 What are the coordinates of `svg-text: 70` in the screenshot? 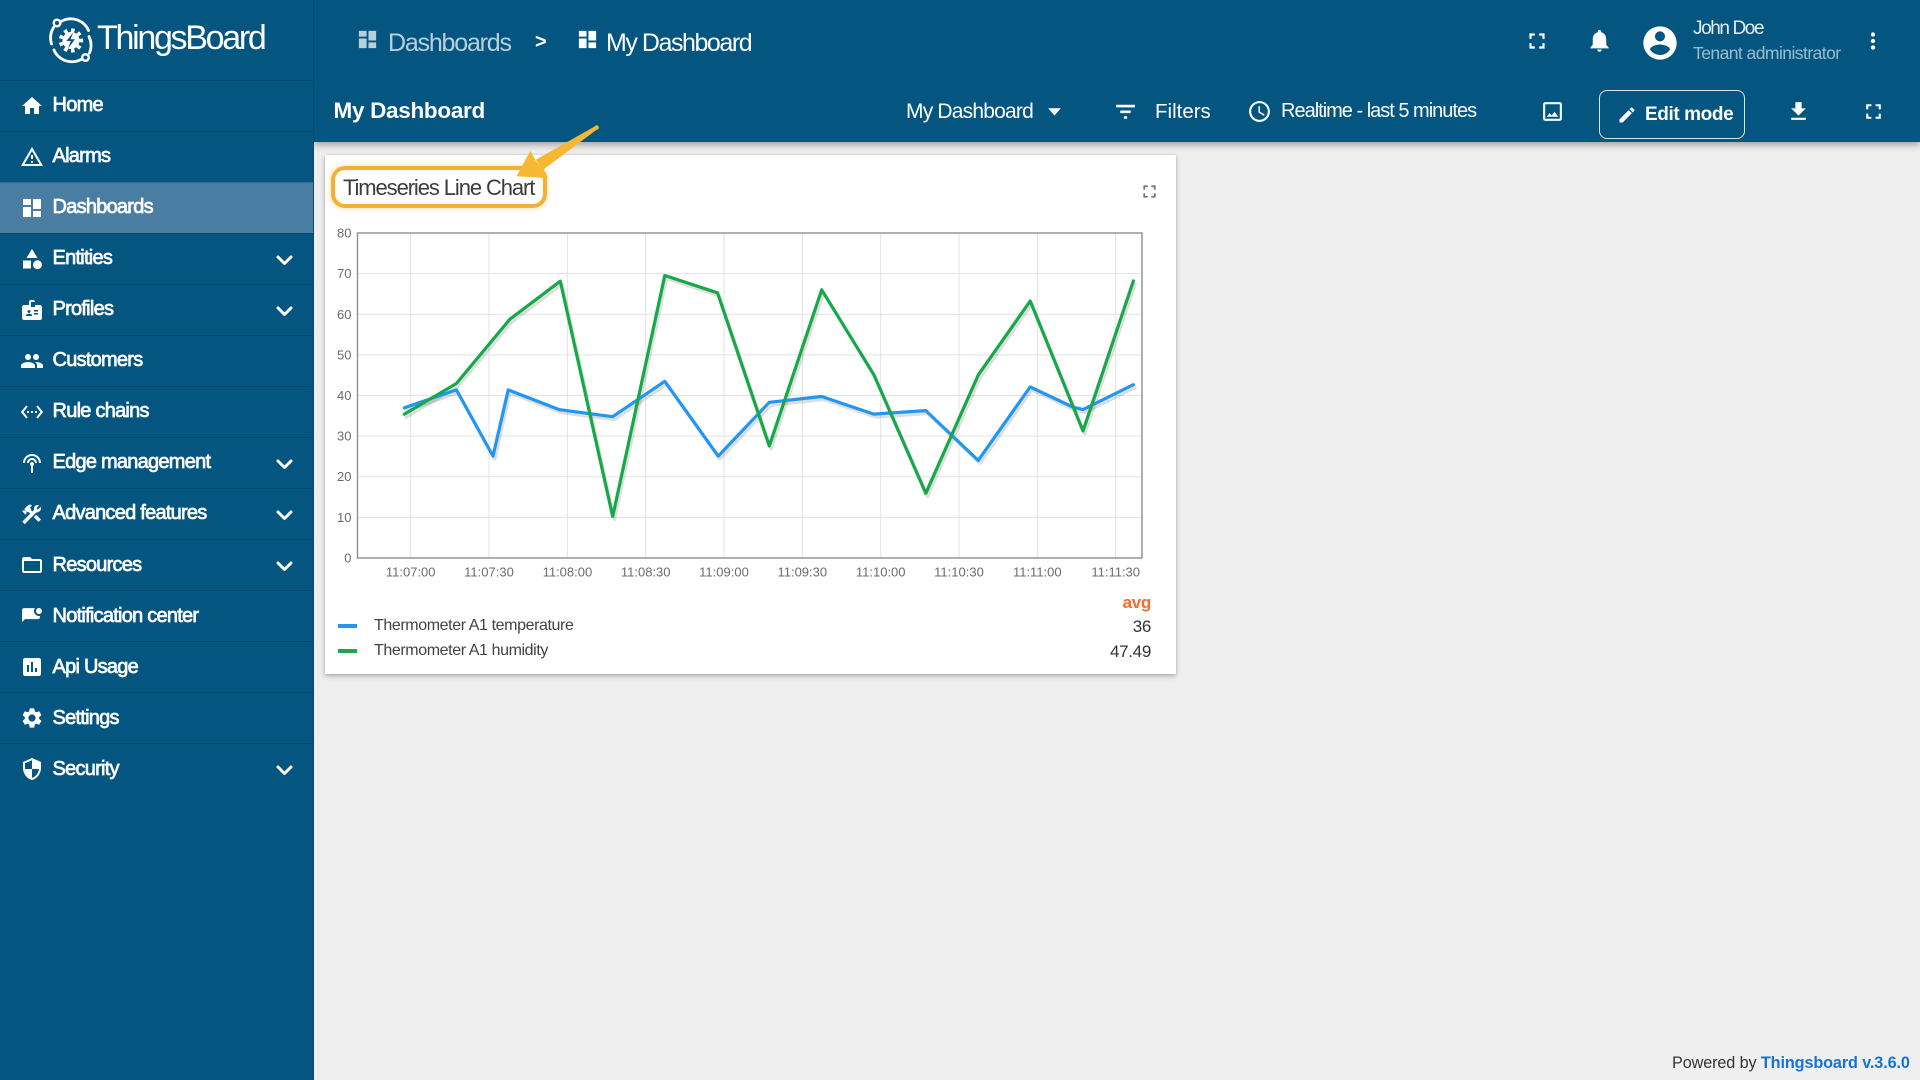 It's located at (344, 273).